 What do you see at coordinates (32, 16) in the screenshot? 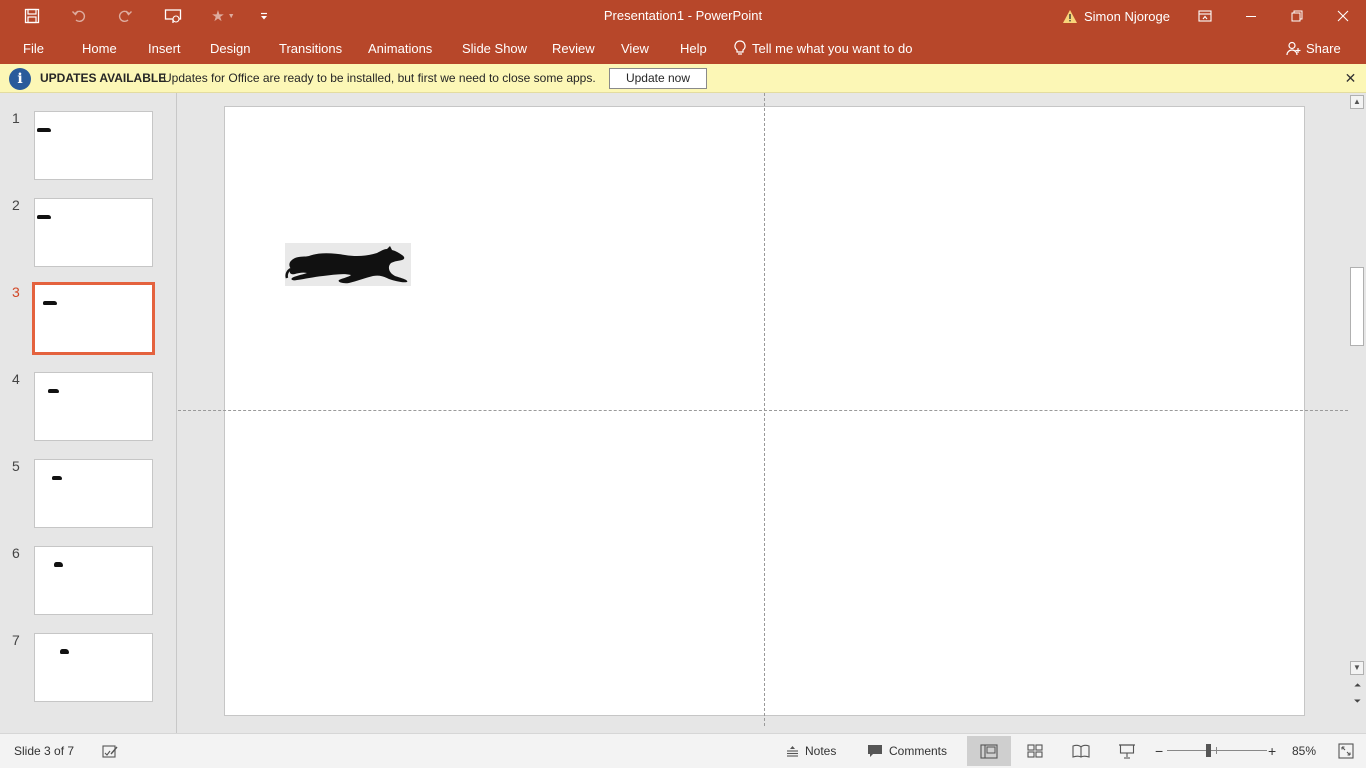
I see `save-icon` at bounding box center [32, 16].